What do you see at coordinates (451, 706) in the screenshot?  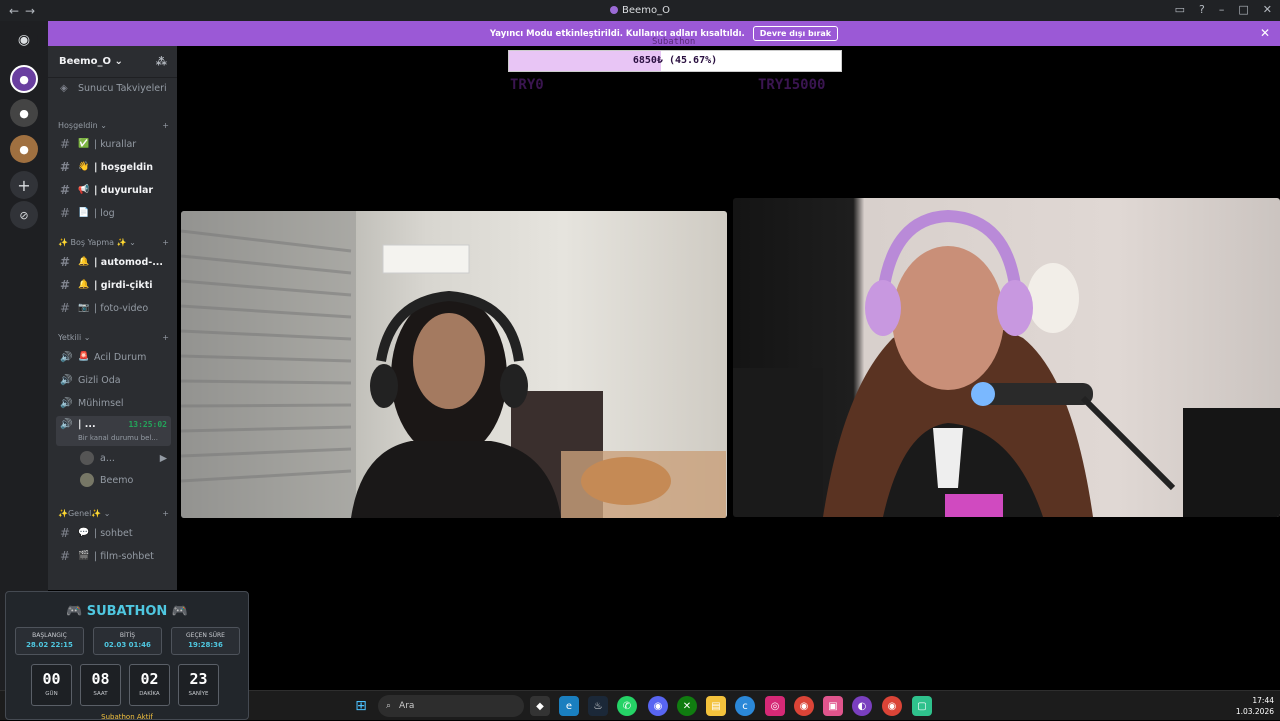 I see `taskbar-search: ⌕ Ara` at bounding box center [451, 706].